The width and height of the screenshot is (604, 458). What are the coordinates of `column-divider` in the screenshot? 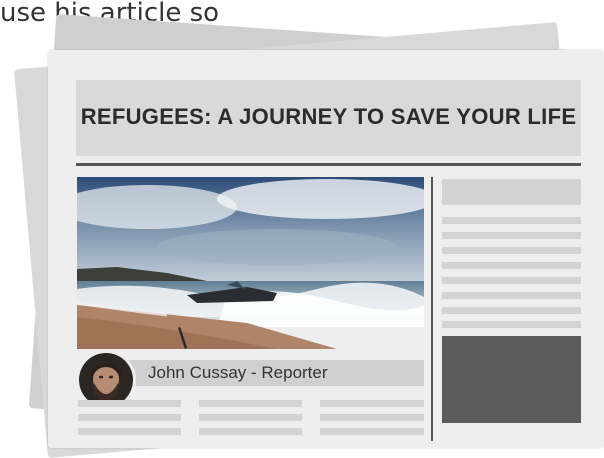 It's located at (432, 309).